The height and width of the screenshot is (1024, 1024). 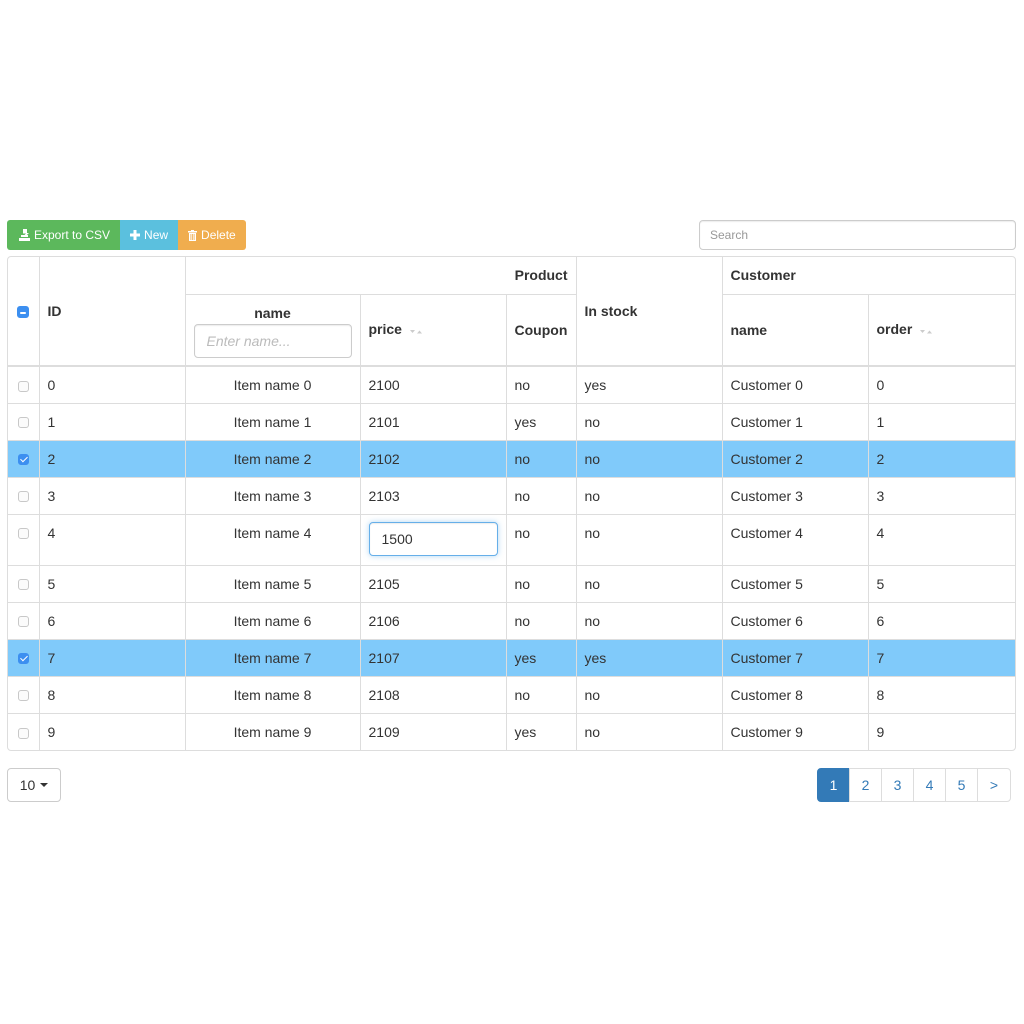 I want to click on item-name-cell: Item name 4, so click(x=272, y=539).